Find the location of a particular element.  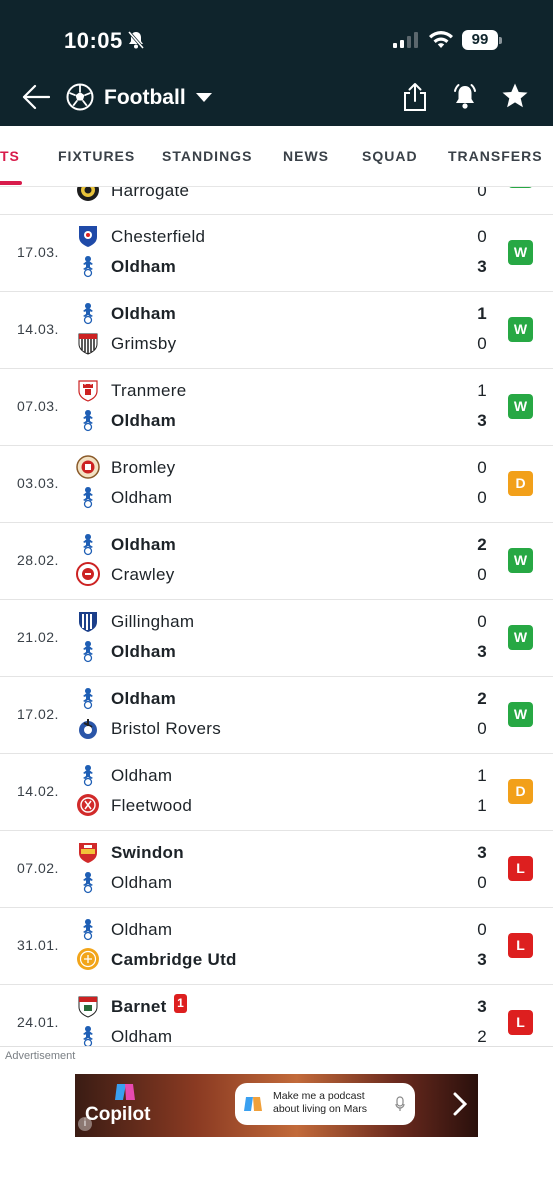

tab-news: NEWS is located at coordinates (306, 156).